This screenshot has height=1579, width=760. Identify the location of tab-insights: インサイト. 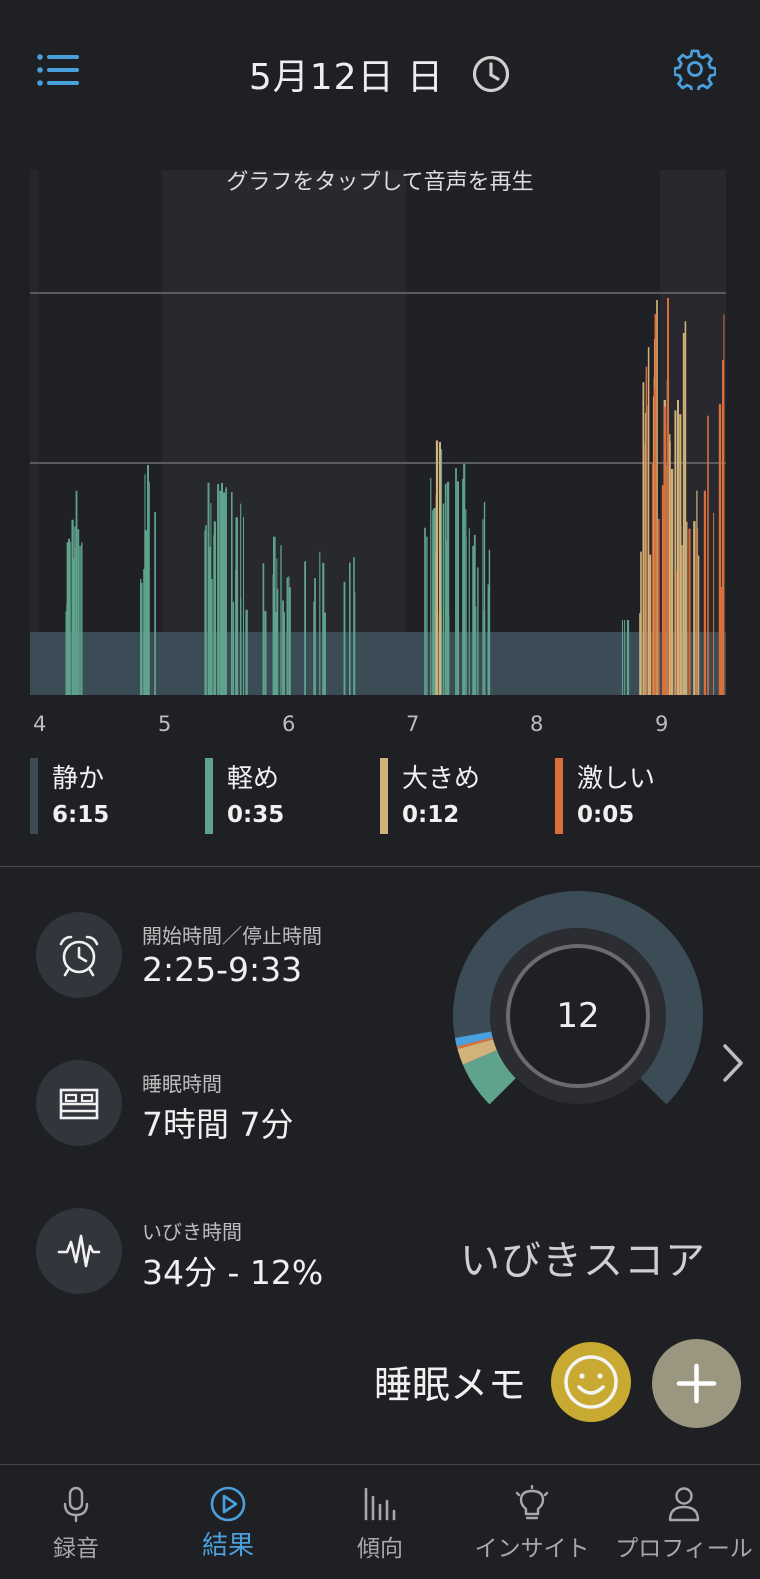
(532, 1522).